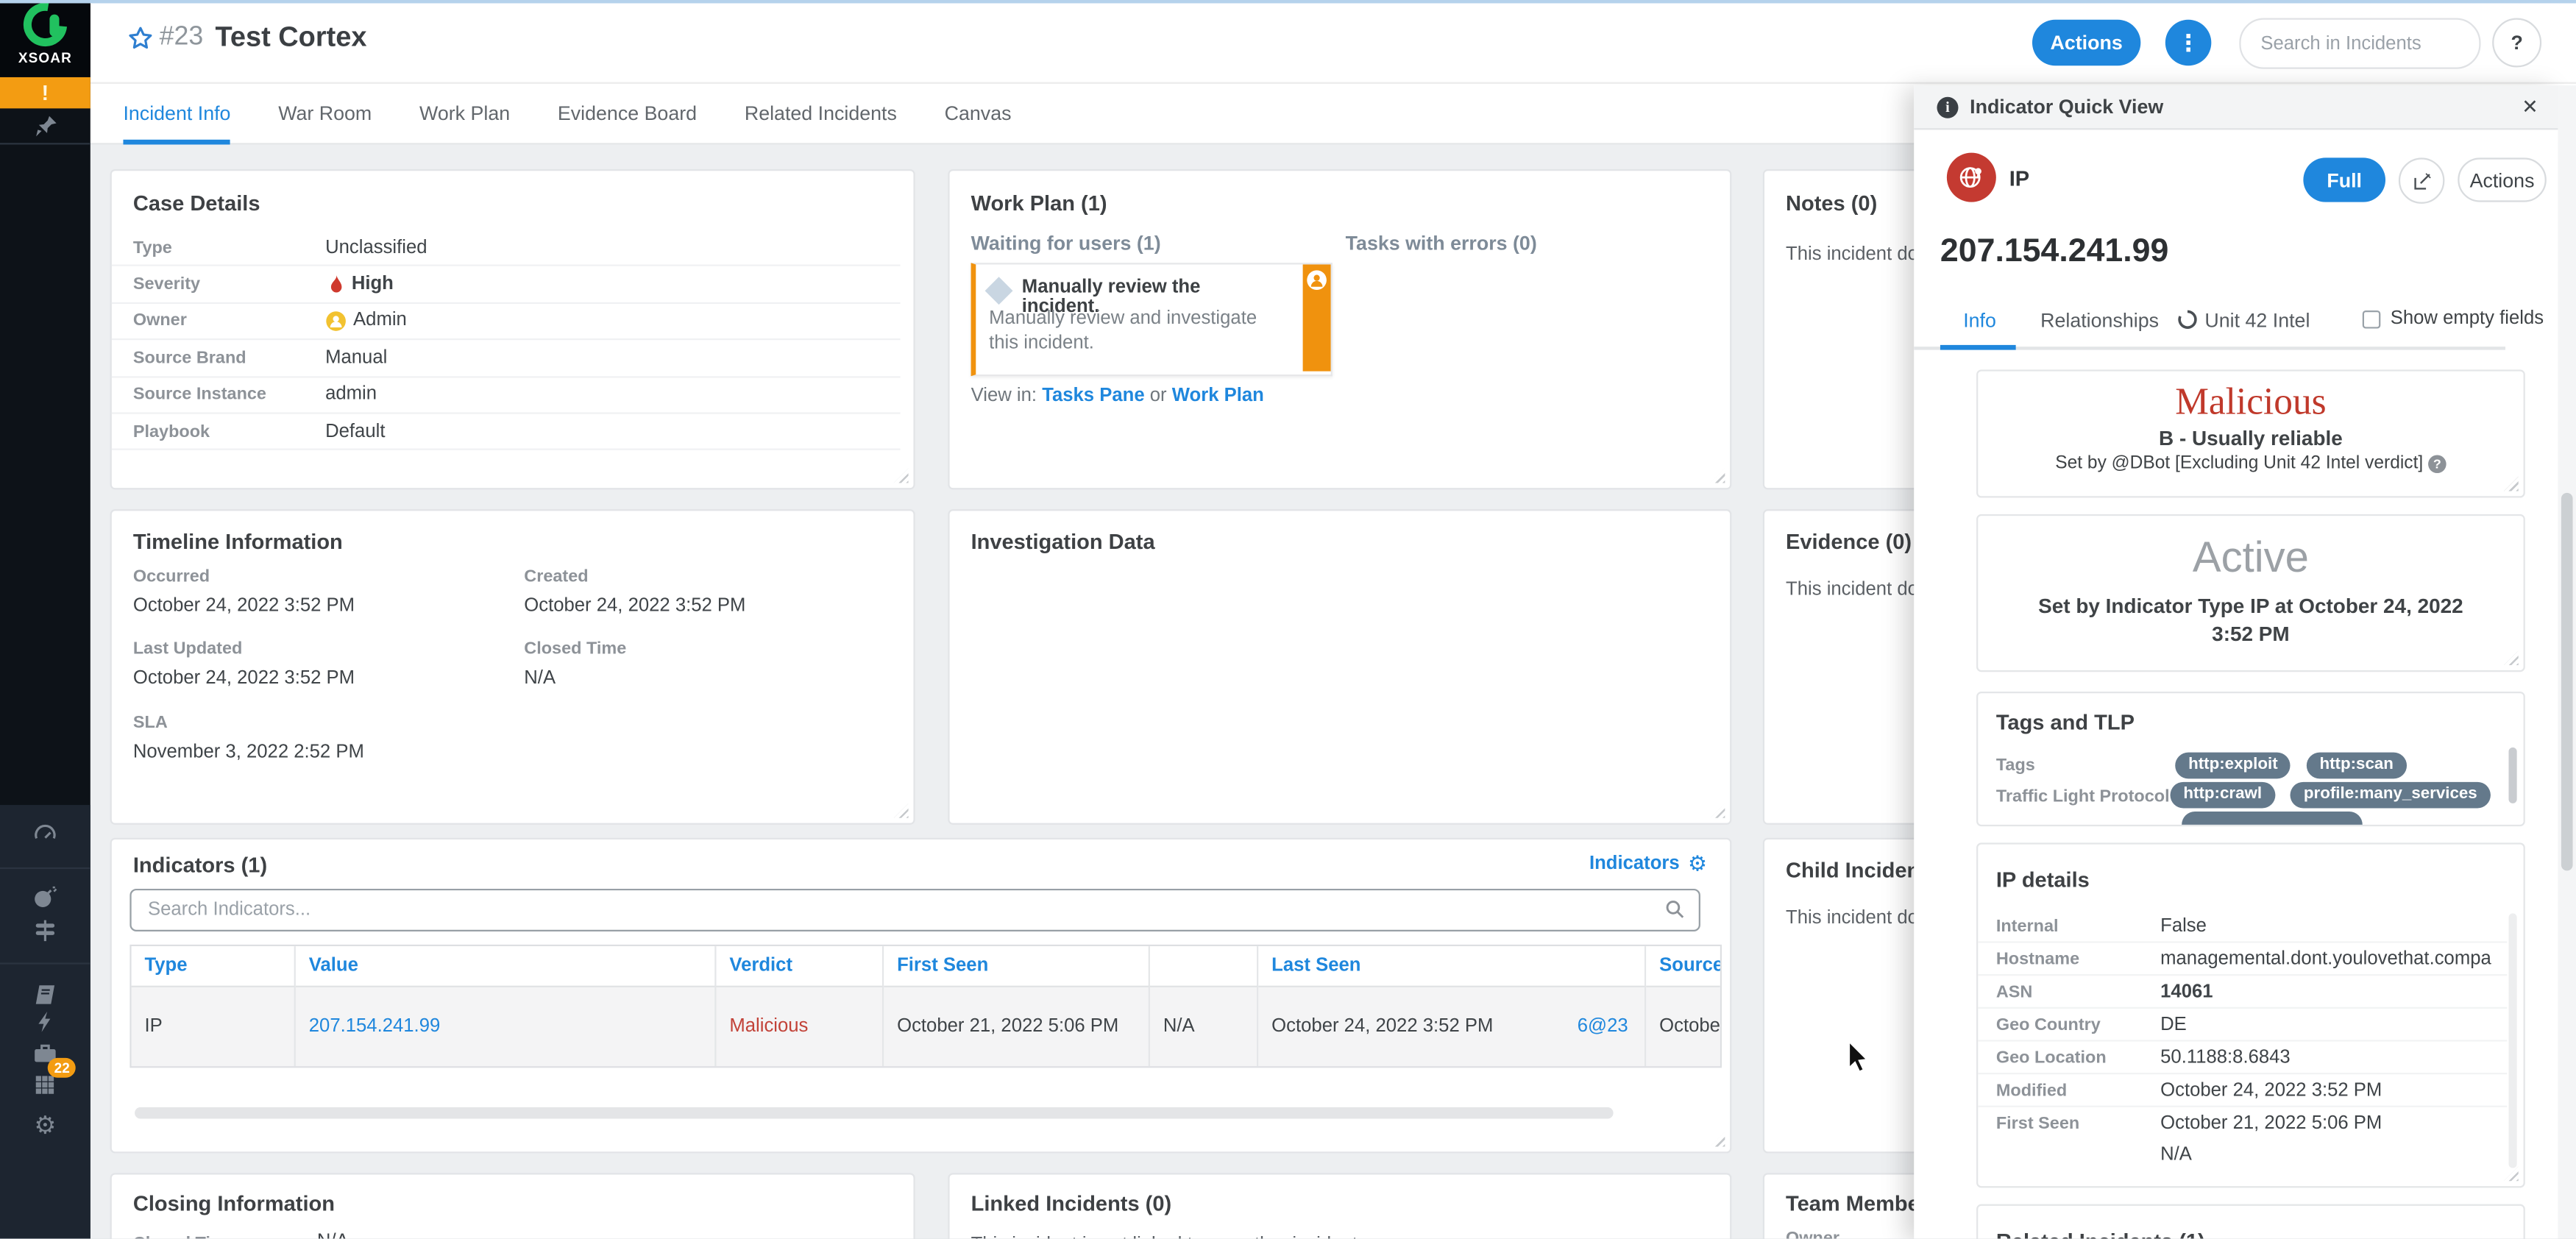 The image size is (2576, 1239). What do you see at coordinates (1093, 396) in the screenshot?
I see `tasks-pane-link: Tasks Pane` at bounding box center [1093, 396].